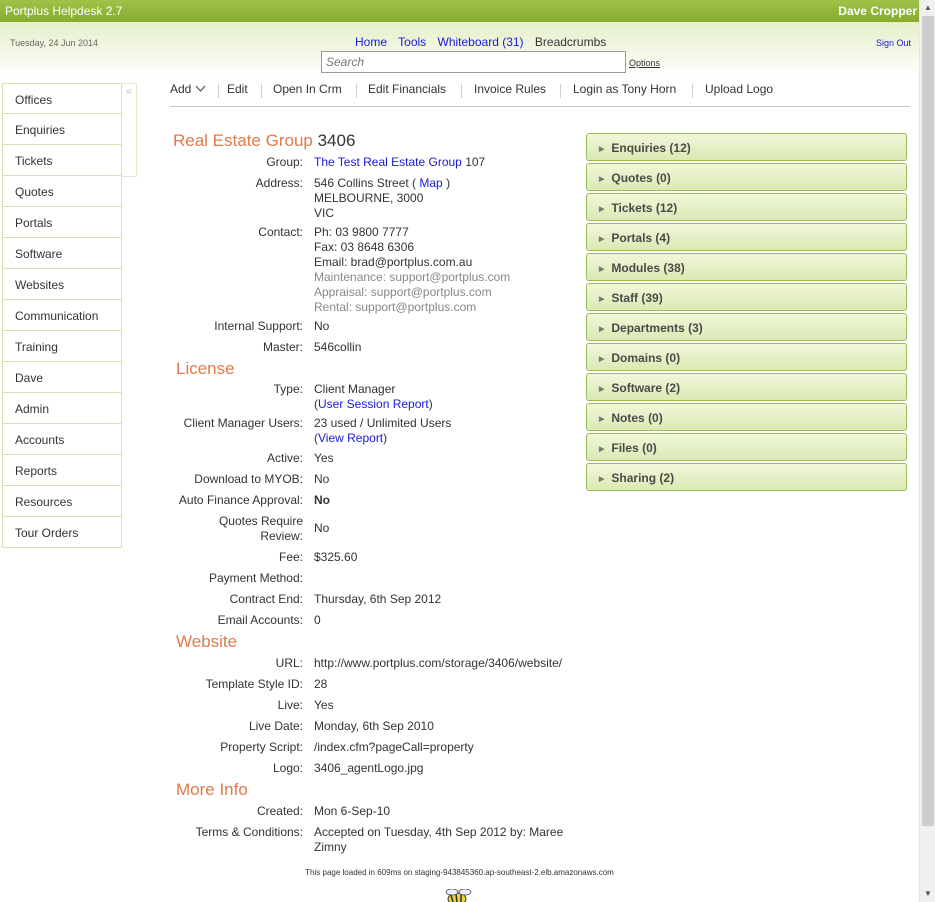 This screenshot has width=935, height=902. What do you see at coordinates (62, 98) in the screenshot?
I see `sidebar-item-offices: Offices` at bounding box center [62, 98].